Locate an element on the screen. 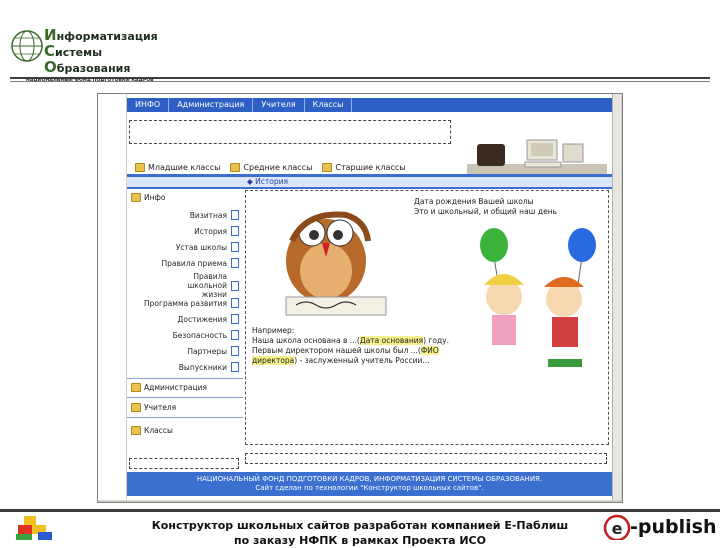 This screenshot has width=720, height=548. kids-balloons-illustration is located at coordinates (538, 297).